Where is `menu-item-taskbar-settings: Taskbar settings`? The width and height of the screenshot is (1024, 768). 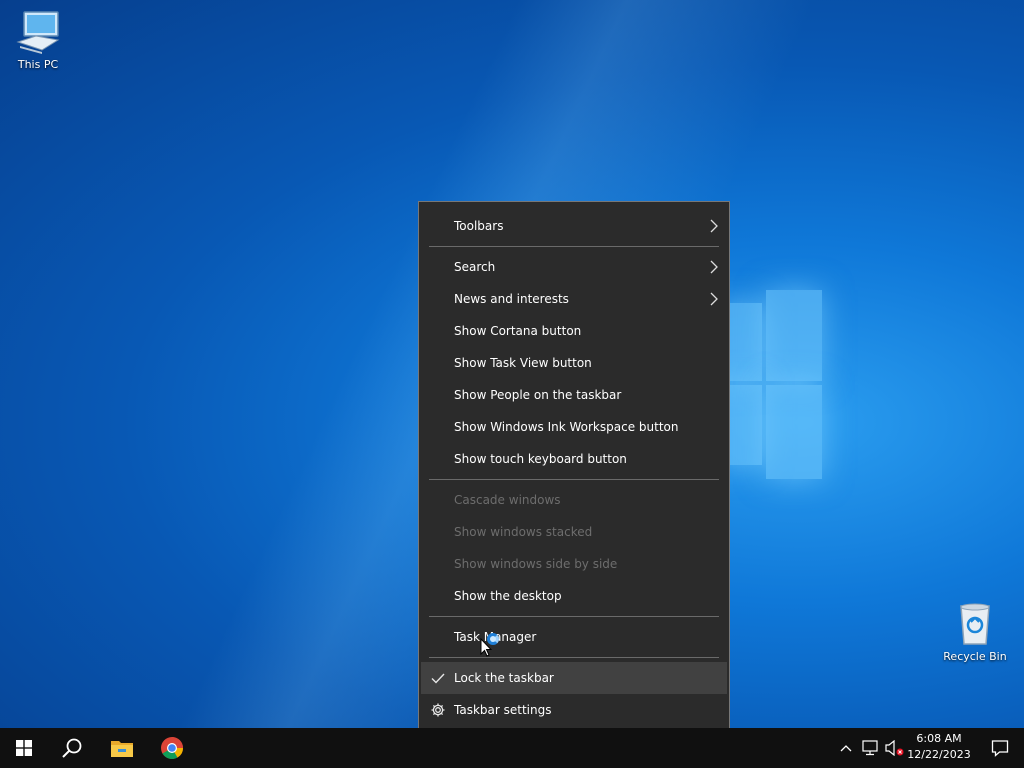
menu-item-taskbar-settings: Taskbar settings is located at coordinates (574, 710).